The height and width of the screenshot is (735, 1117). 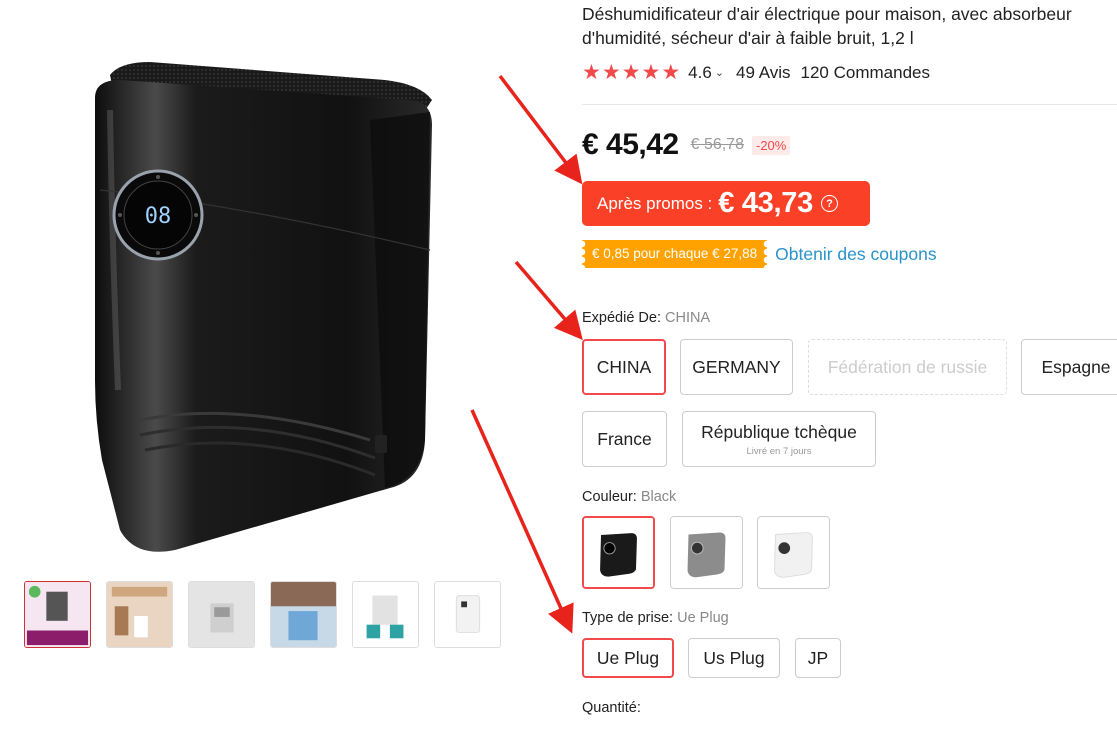 I want to click on reviews-link: 49 Avis, so click(x=763, y=73).